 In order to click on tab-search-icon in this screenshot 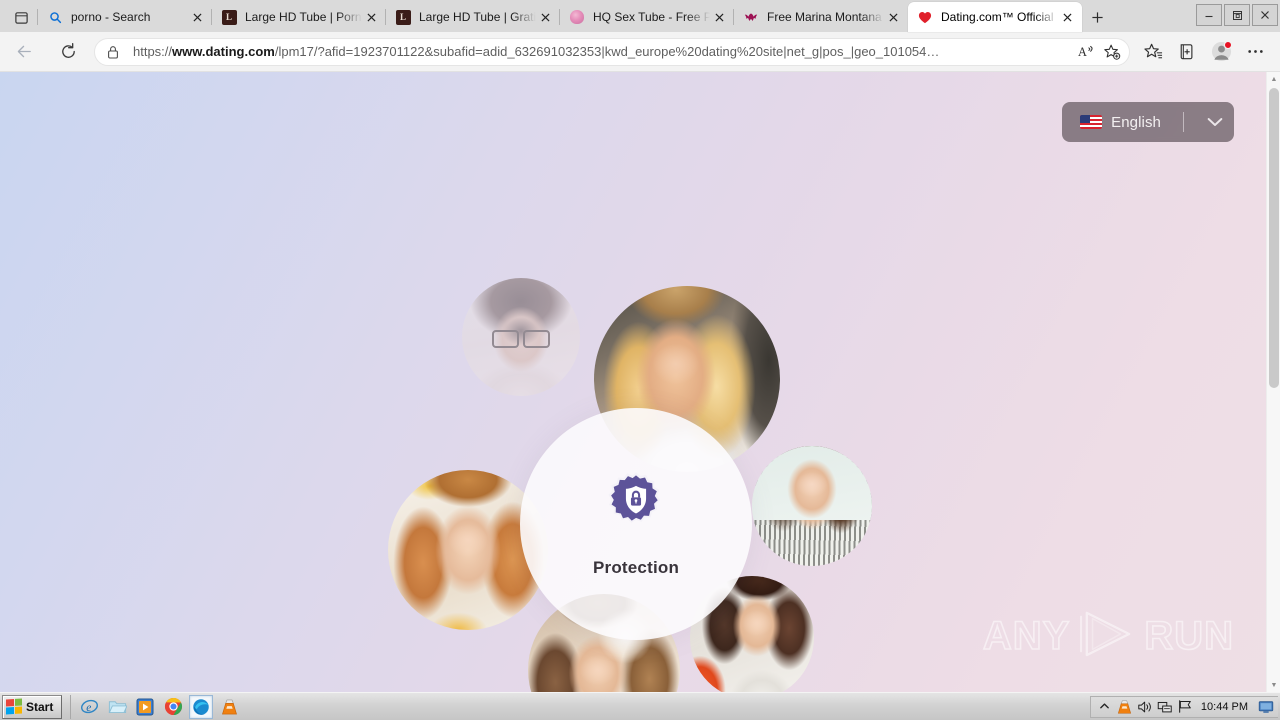, I will do `click(21, 17)`.